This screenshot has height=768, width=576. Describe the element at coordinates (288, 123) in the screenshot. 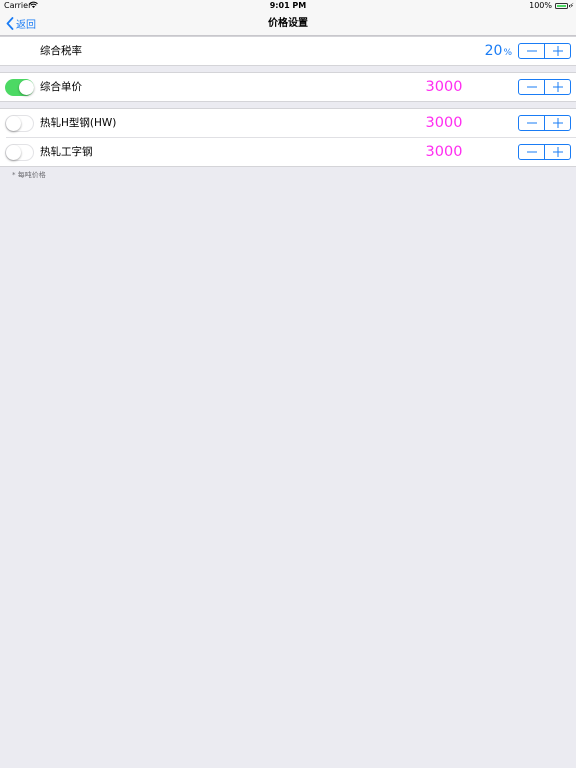

I see `list-item: 热轧H型钢(HW) 3000` at that location.